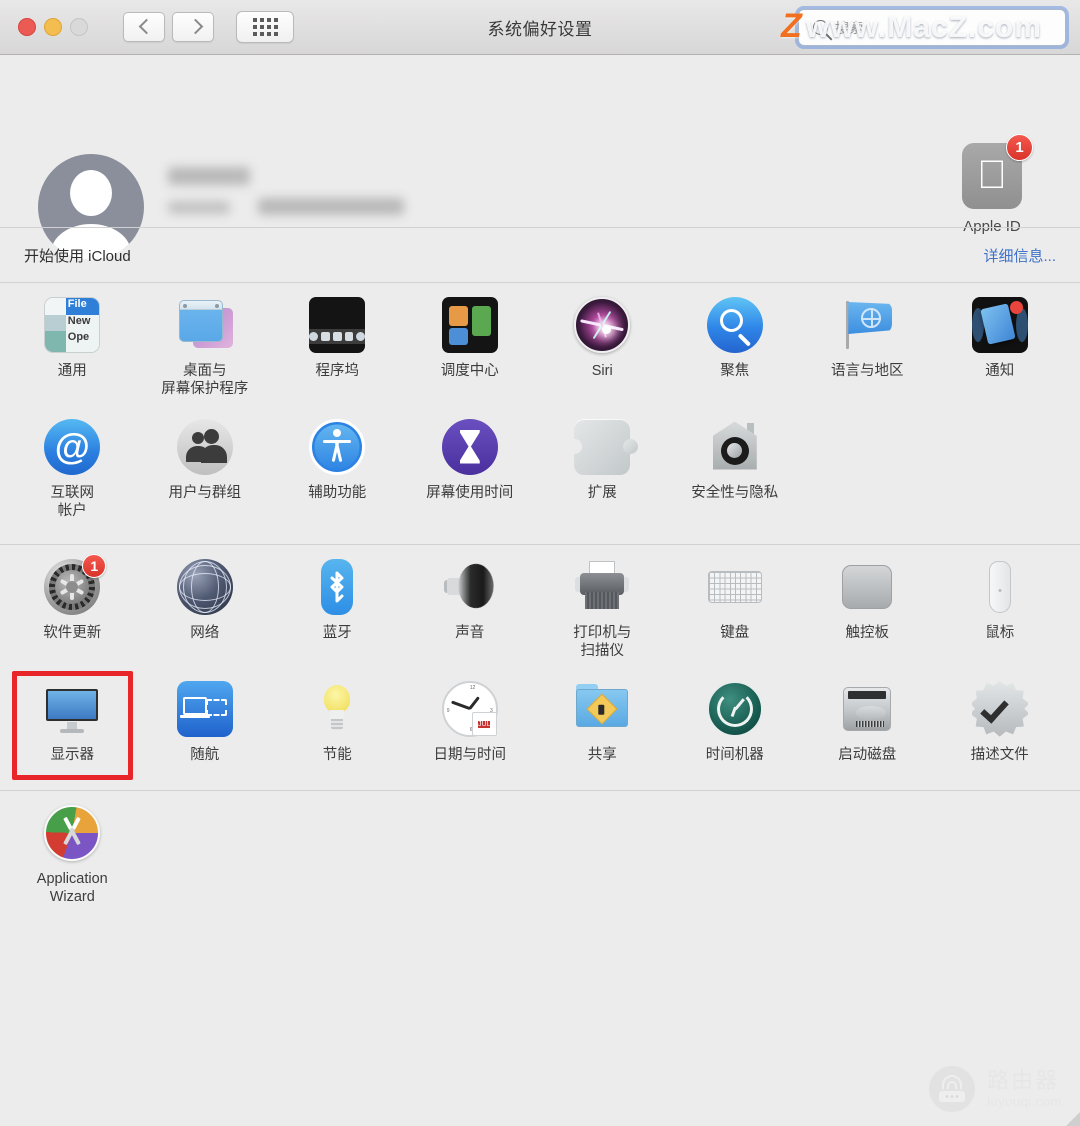 The width and height of the screenshot is (1080, 1126). I want to click on pref-label: 程序坞, so click(337, 371).